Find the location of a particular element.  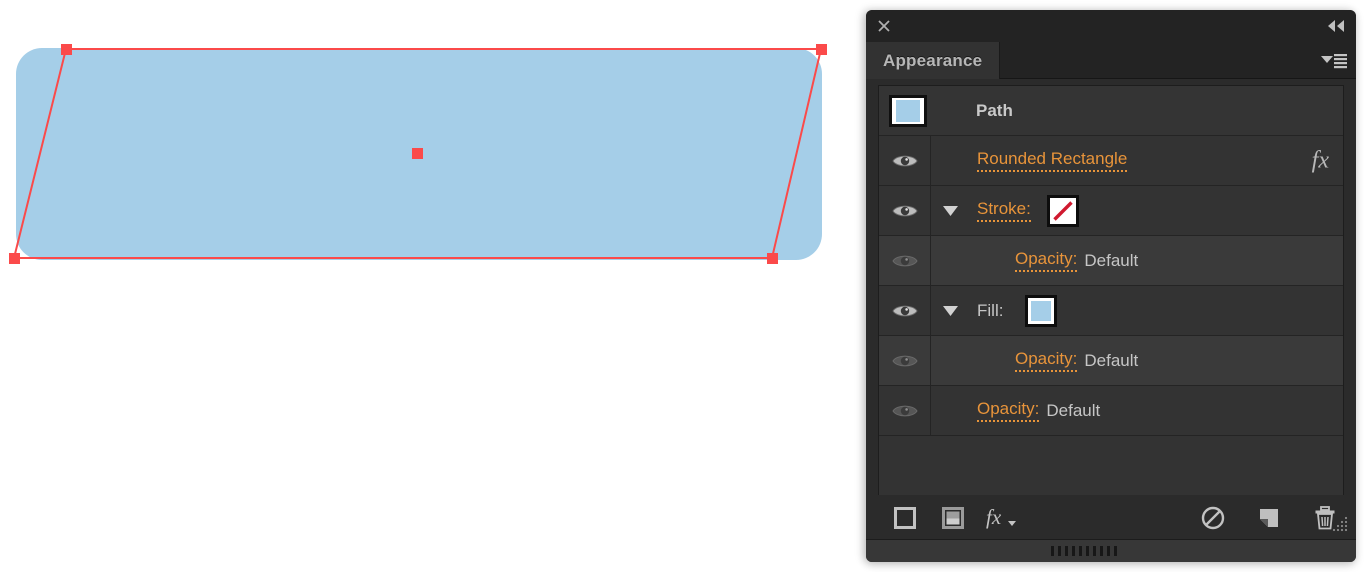

tab-appearance: Appearance is located at coordinates (933, 60).